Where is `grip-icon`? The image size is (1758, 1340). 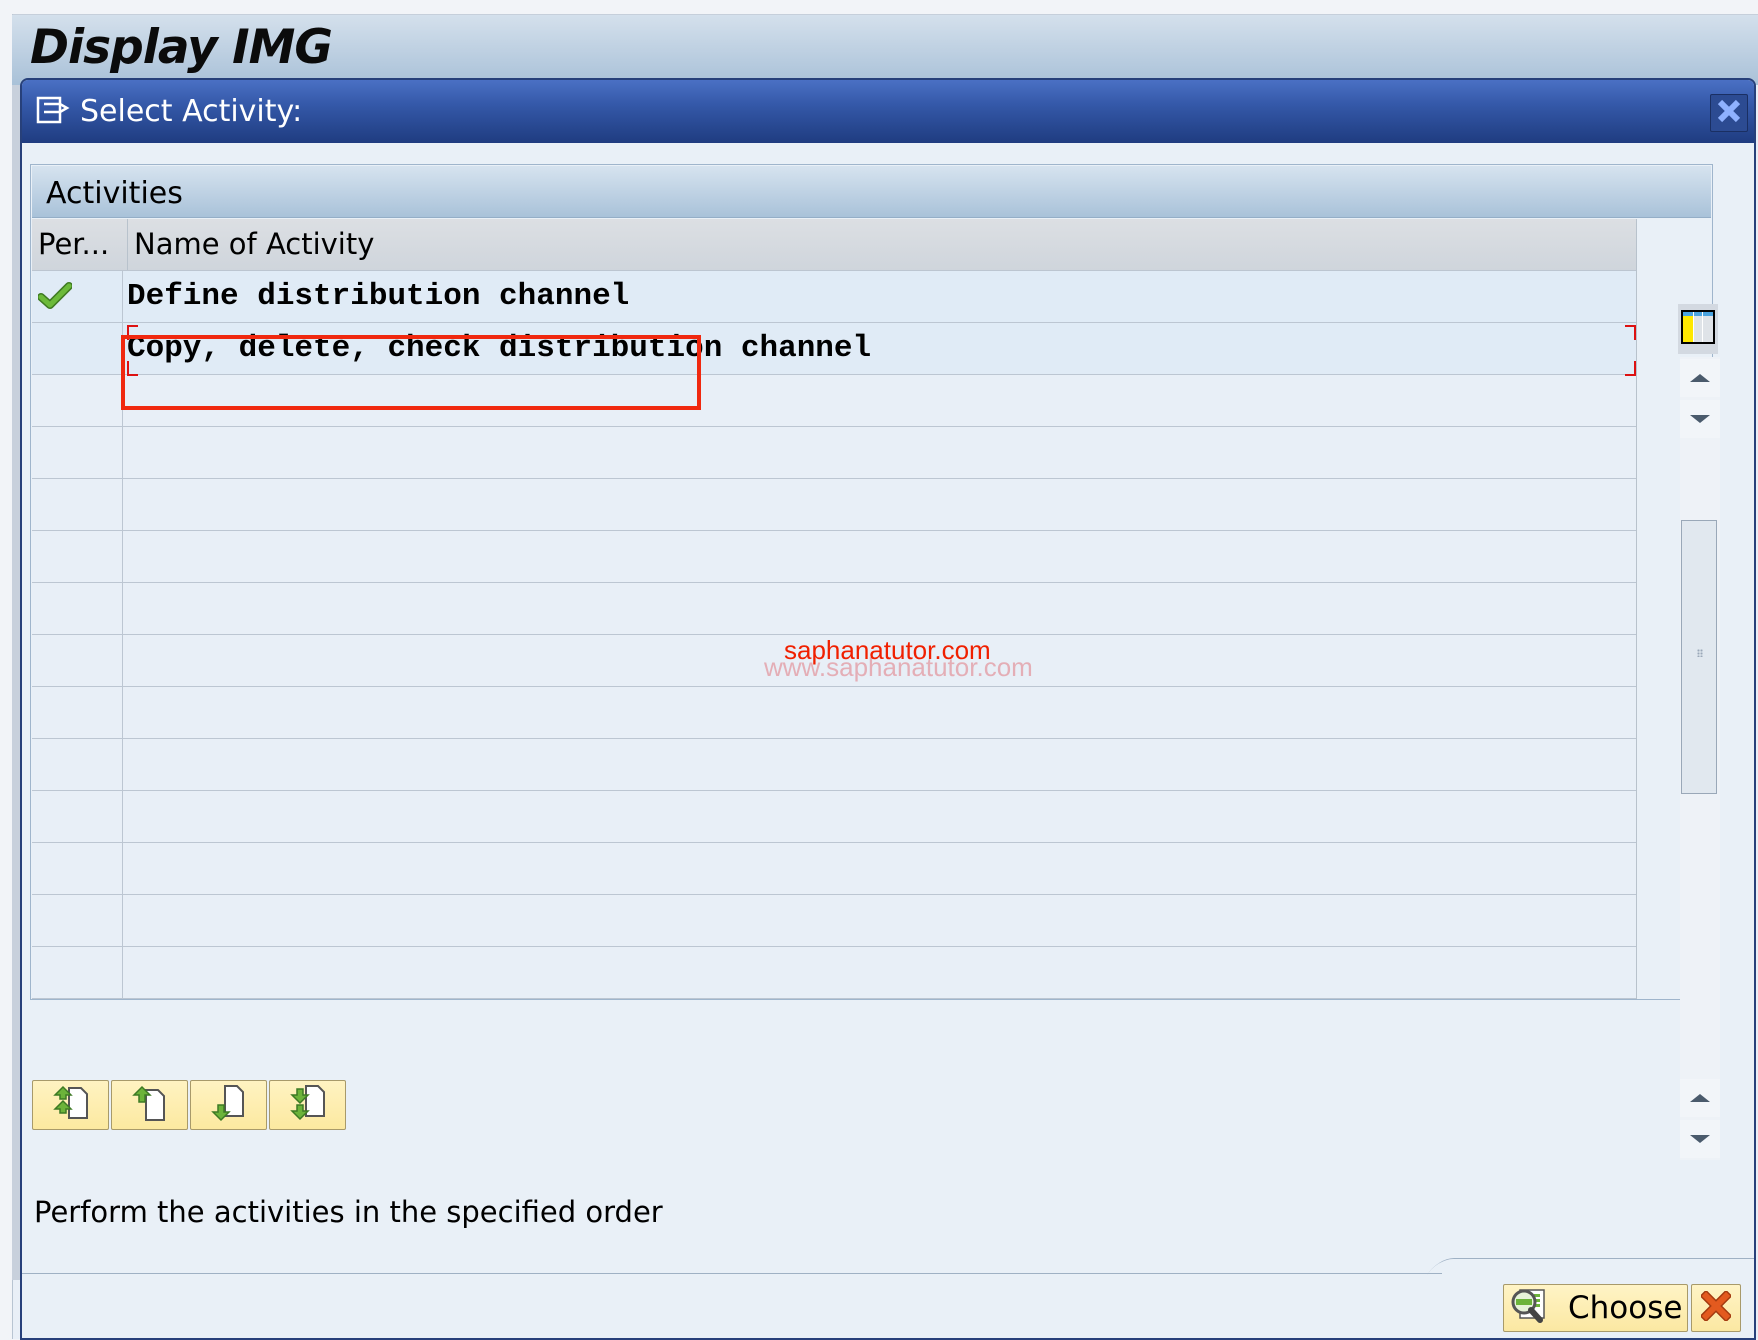
grip-icon is located at coordinates (1700, 653).